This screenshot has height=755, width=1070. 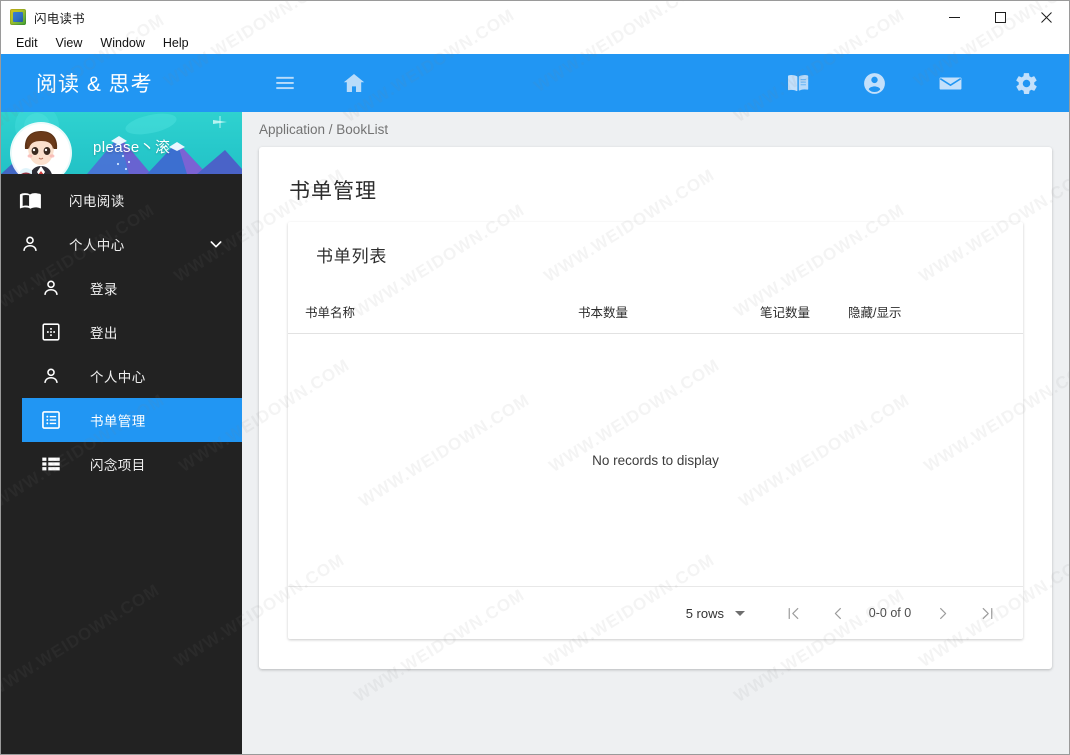 I want to click on column-header-book-count: 书本数量, so click(x=603, y=311).